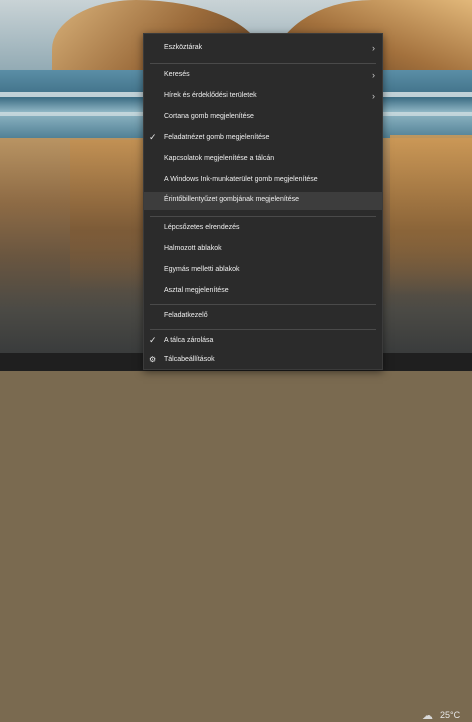  Describe the element at coordinates (263, 76) in the screenshot. I see `menu-item-kereses: Keresés ›` at that location.